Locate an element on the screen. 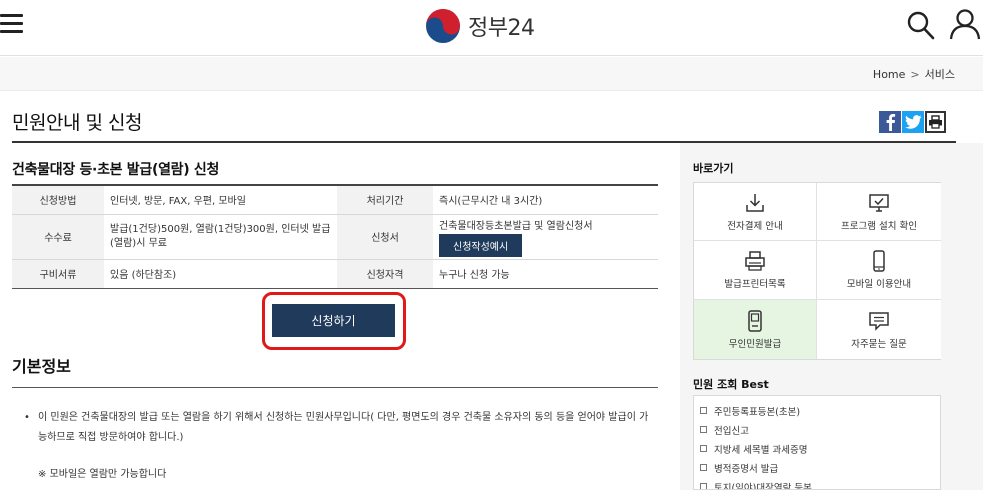  site-logo: 정부24 is located at coordinates (479, 26).